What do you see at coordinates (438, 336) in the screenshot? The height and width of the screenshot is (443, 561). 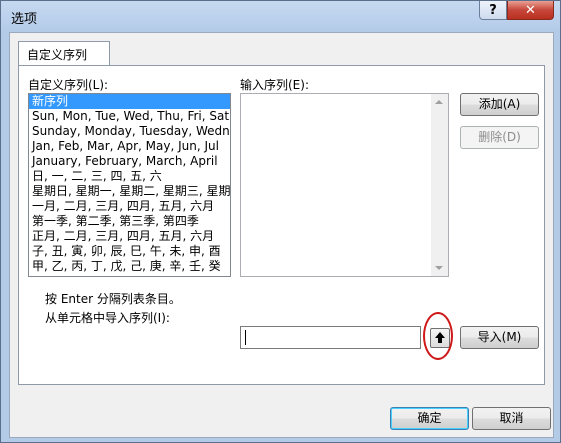 I see `highlight-circle` at bounding box center [438, 336].